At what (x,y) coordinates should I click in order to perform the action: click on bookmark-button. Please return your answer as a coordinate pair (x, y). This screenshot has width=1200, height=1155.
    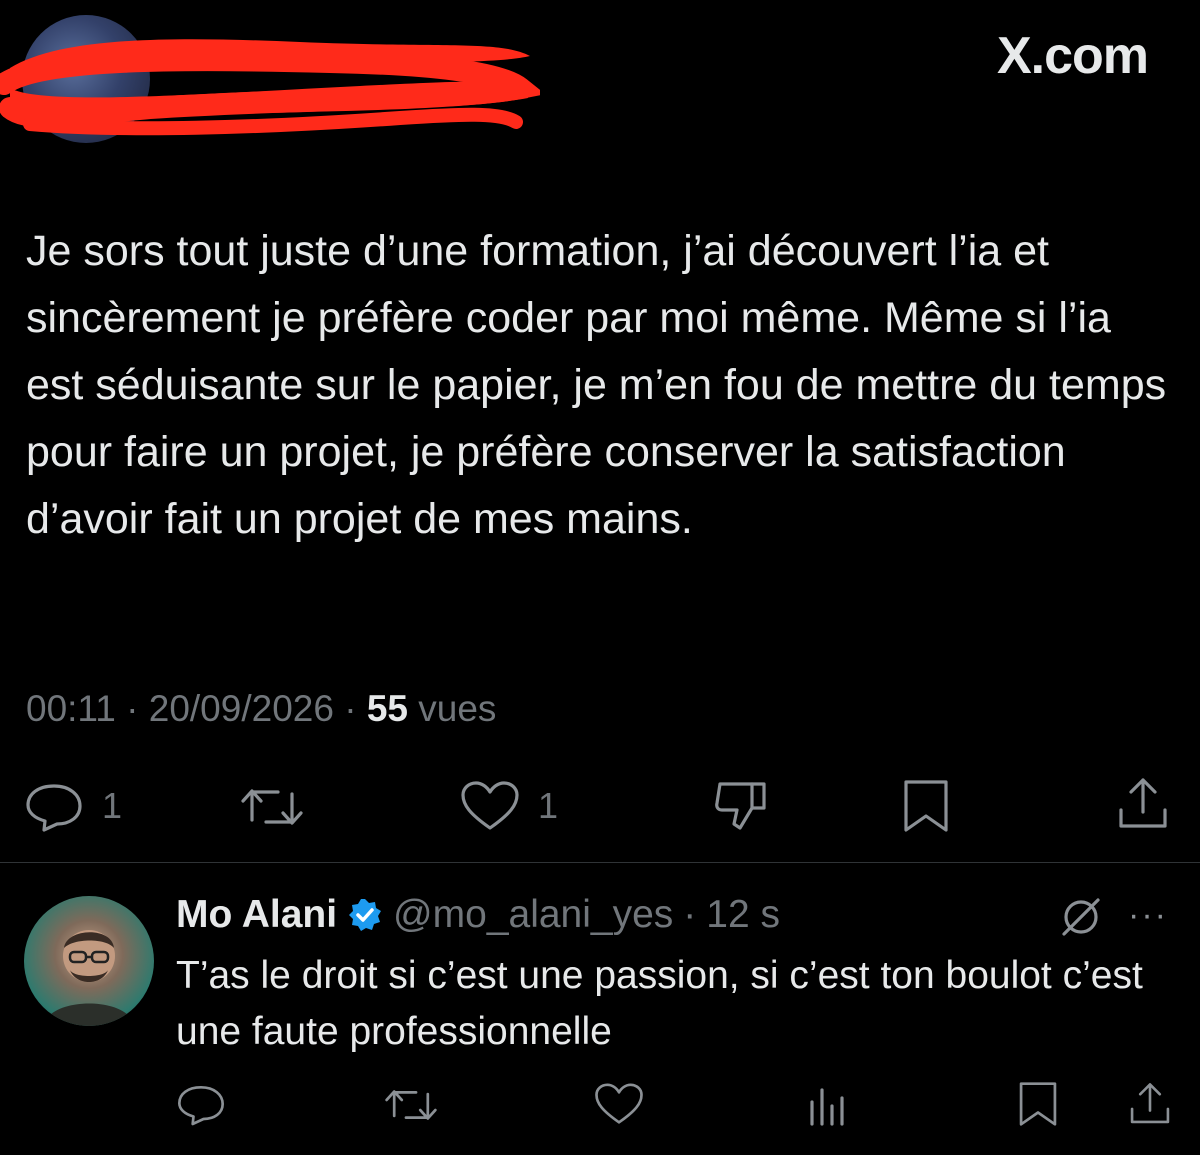
    Looking at the image, I should click on (926, 806).